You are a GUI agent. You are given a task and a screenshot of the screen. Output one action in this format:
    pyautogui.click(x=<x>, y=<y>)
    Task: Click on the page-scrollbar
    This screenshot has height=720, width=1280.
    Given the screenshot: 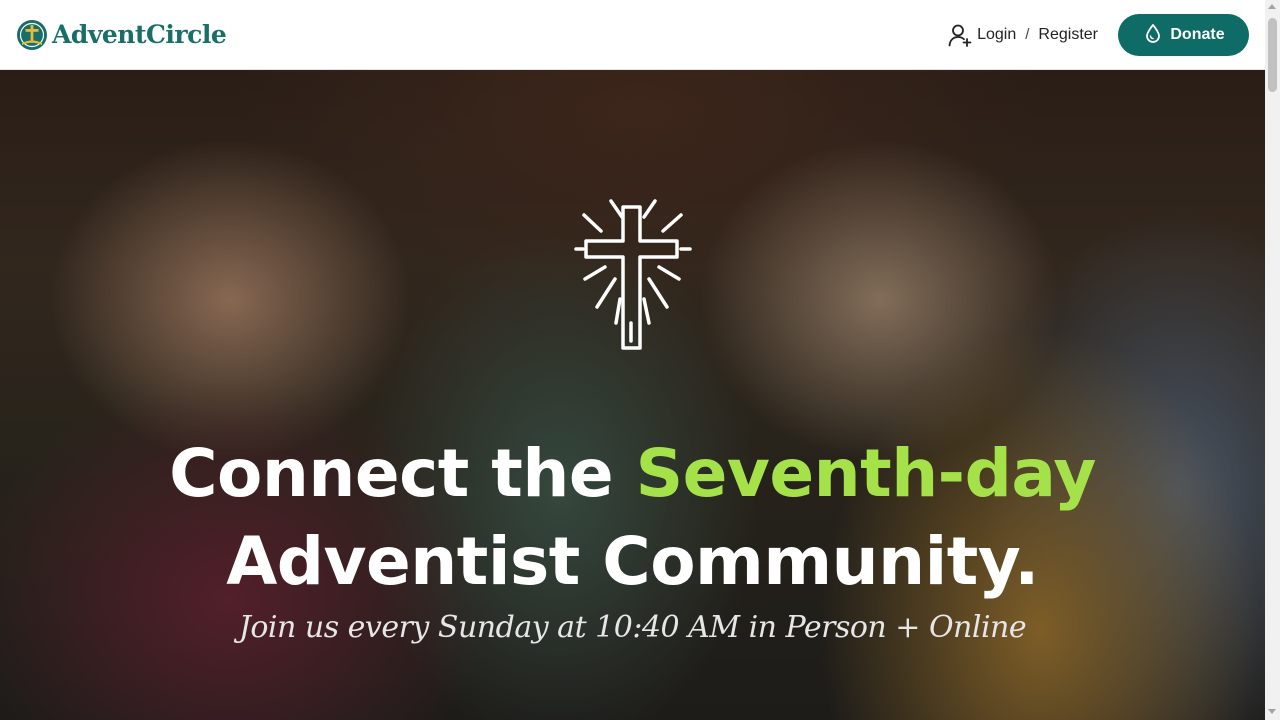 What is the action you would take?
    pyautogui.click(x=1272, y=360)
    